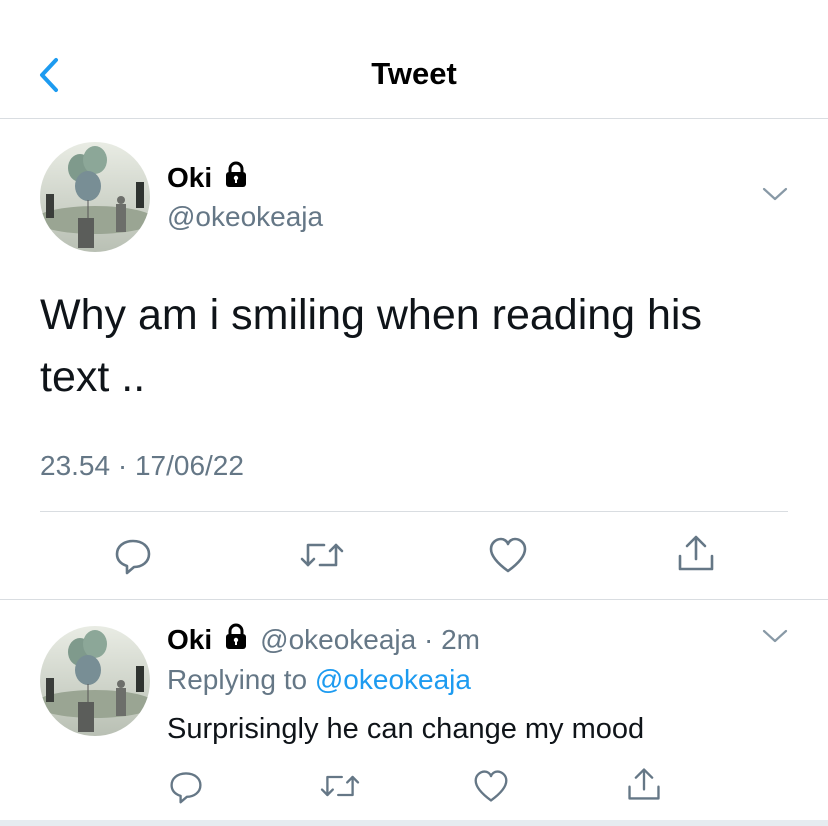  Describe the element at coordinates (370, 640) in the screenshot. I see `reply-handle-time: @okeokeaja · 2m` at that location.